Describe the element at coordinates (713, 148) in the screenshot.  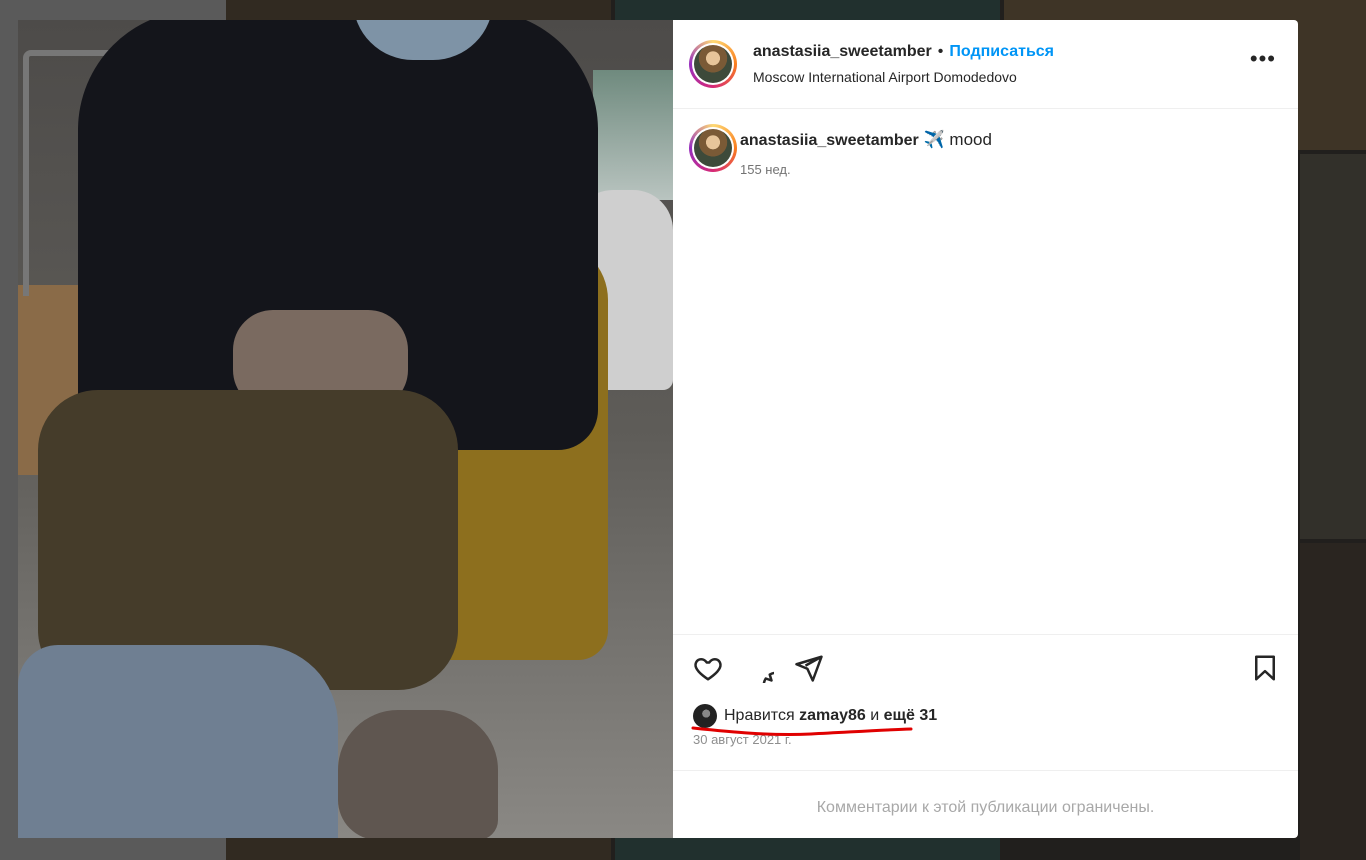
I see `caption-avatar` at that location.